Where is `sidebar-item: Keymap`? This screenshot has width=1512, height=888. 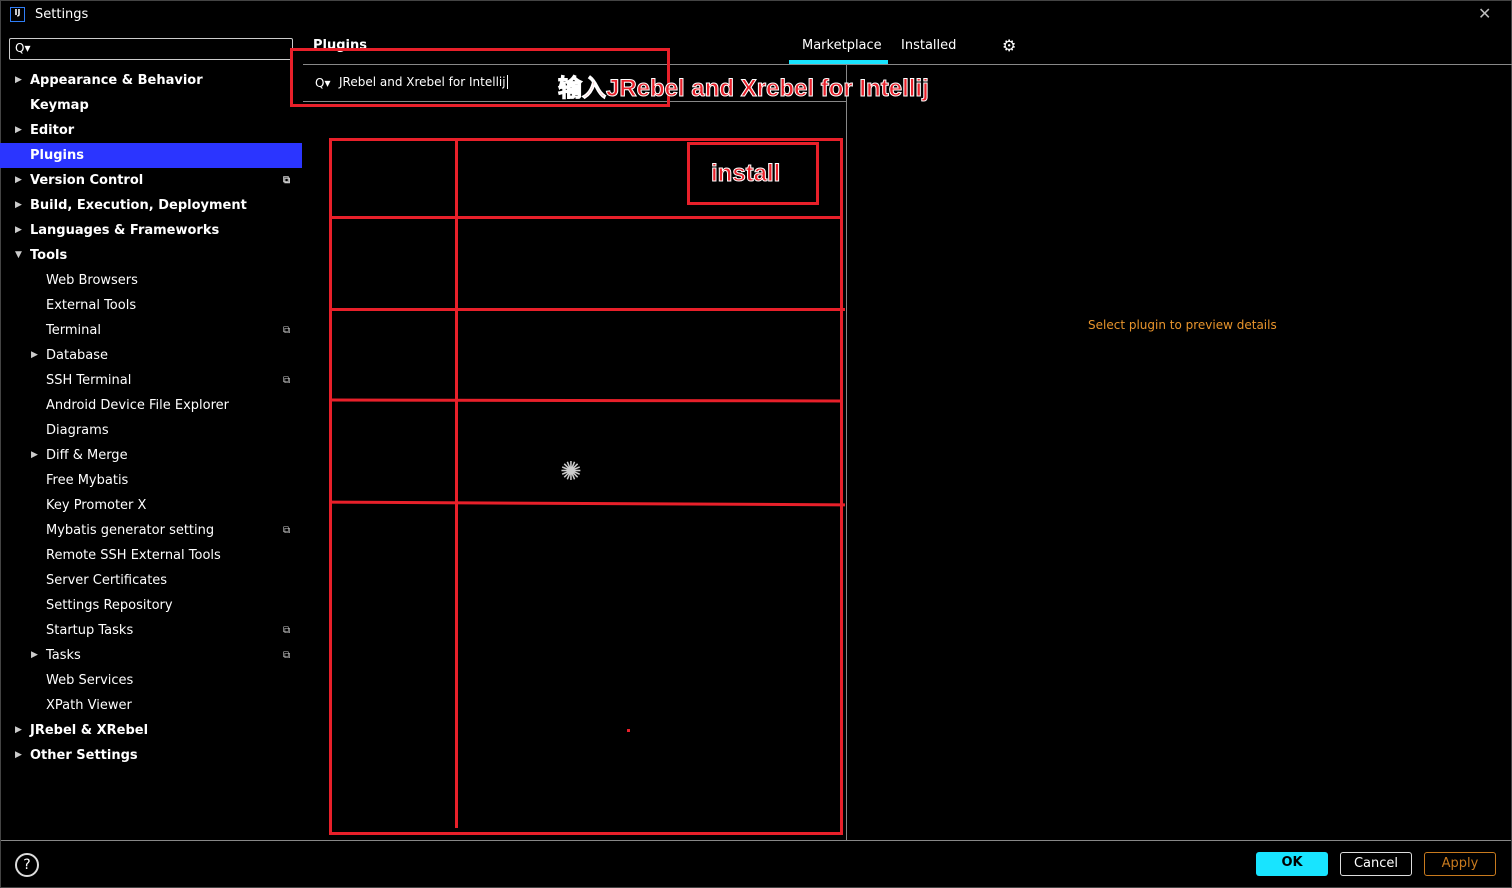 sidebar-item: Keymap is located at coordinates (151, 105).